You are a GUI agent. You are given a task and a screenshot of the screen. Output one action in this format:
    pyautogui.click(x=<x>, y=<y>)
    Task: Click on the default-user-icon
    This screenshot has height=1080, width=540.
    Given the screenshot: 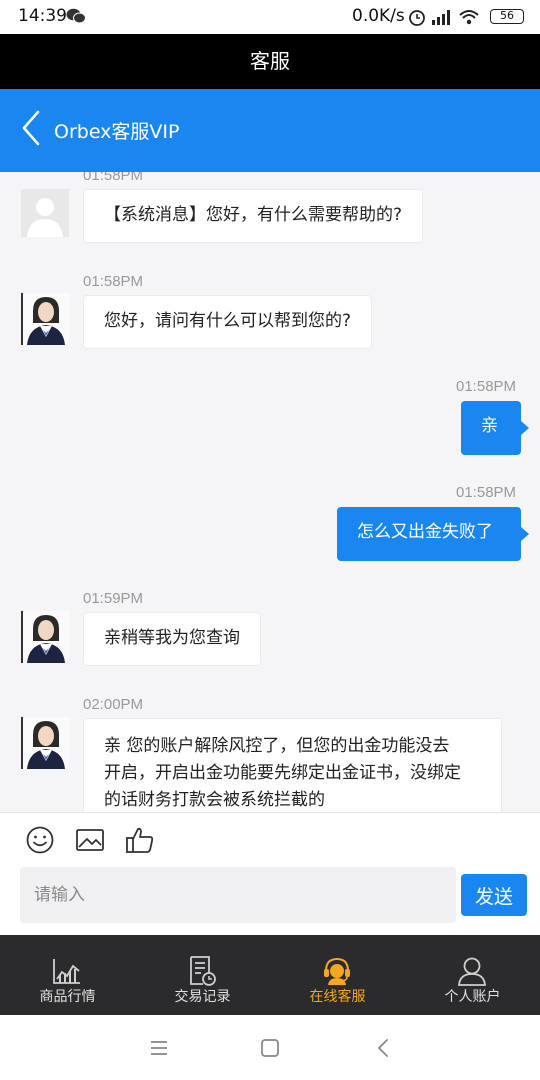 What is the action you would take?
    pyautogui.click(x=45, y=213)
    